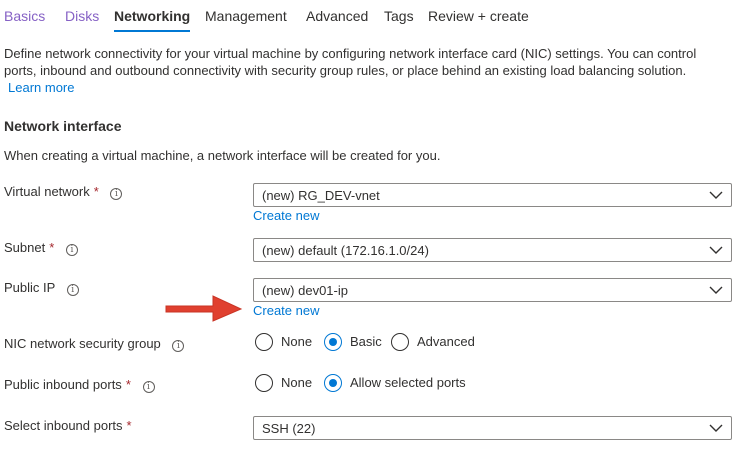  I want to click on tab-disks: Disks, so click(82, 16).